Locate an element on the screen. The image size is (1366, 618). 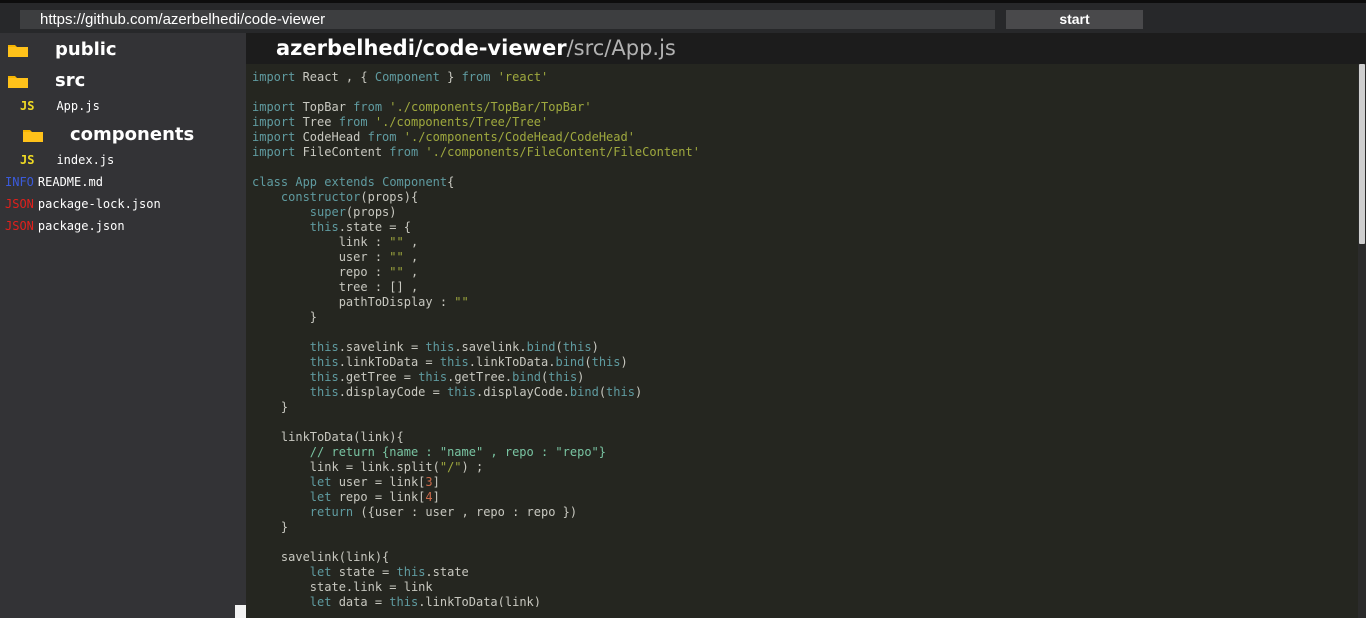
code-line: savelink(link){ is located at coordinates (321, 557).